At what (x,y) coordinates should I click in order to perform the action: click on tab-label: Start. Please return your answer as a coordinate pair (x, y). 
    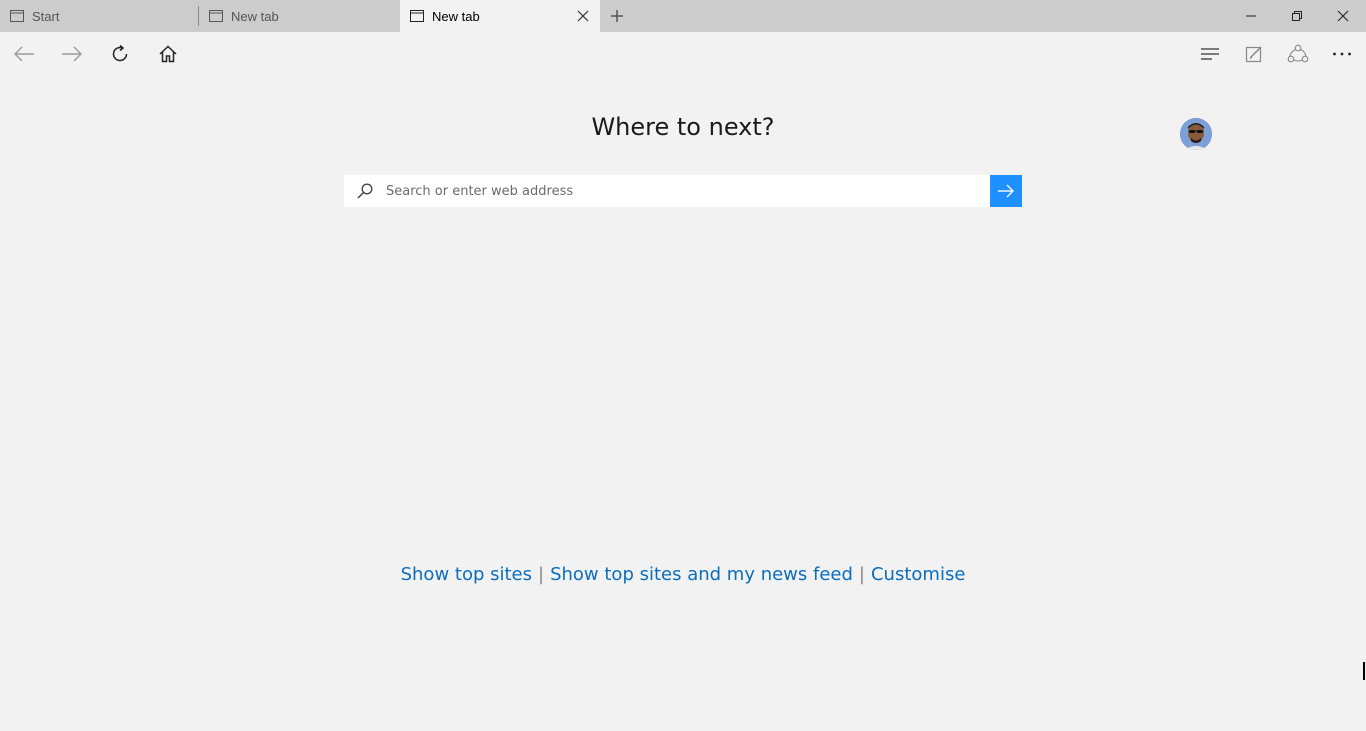
    Looking at the image, I should click on (46, 16).